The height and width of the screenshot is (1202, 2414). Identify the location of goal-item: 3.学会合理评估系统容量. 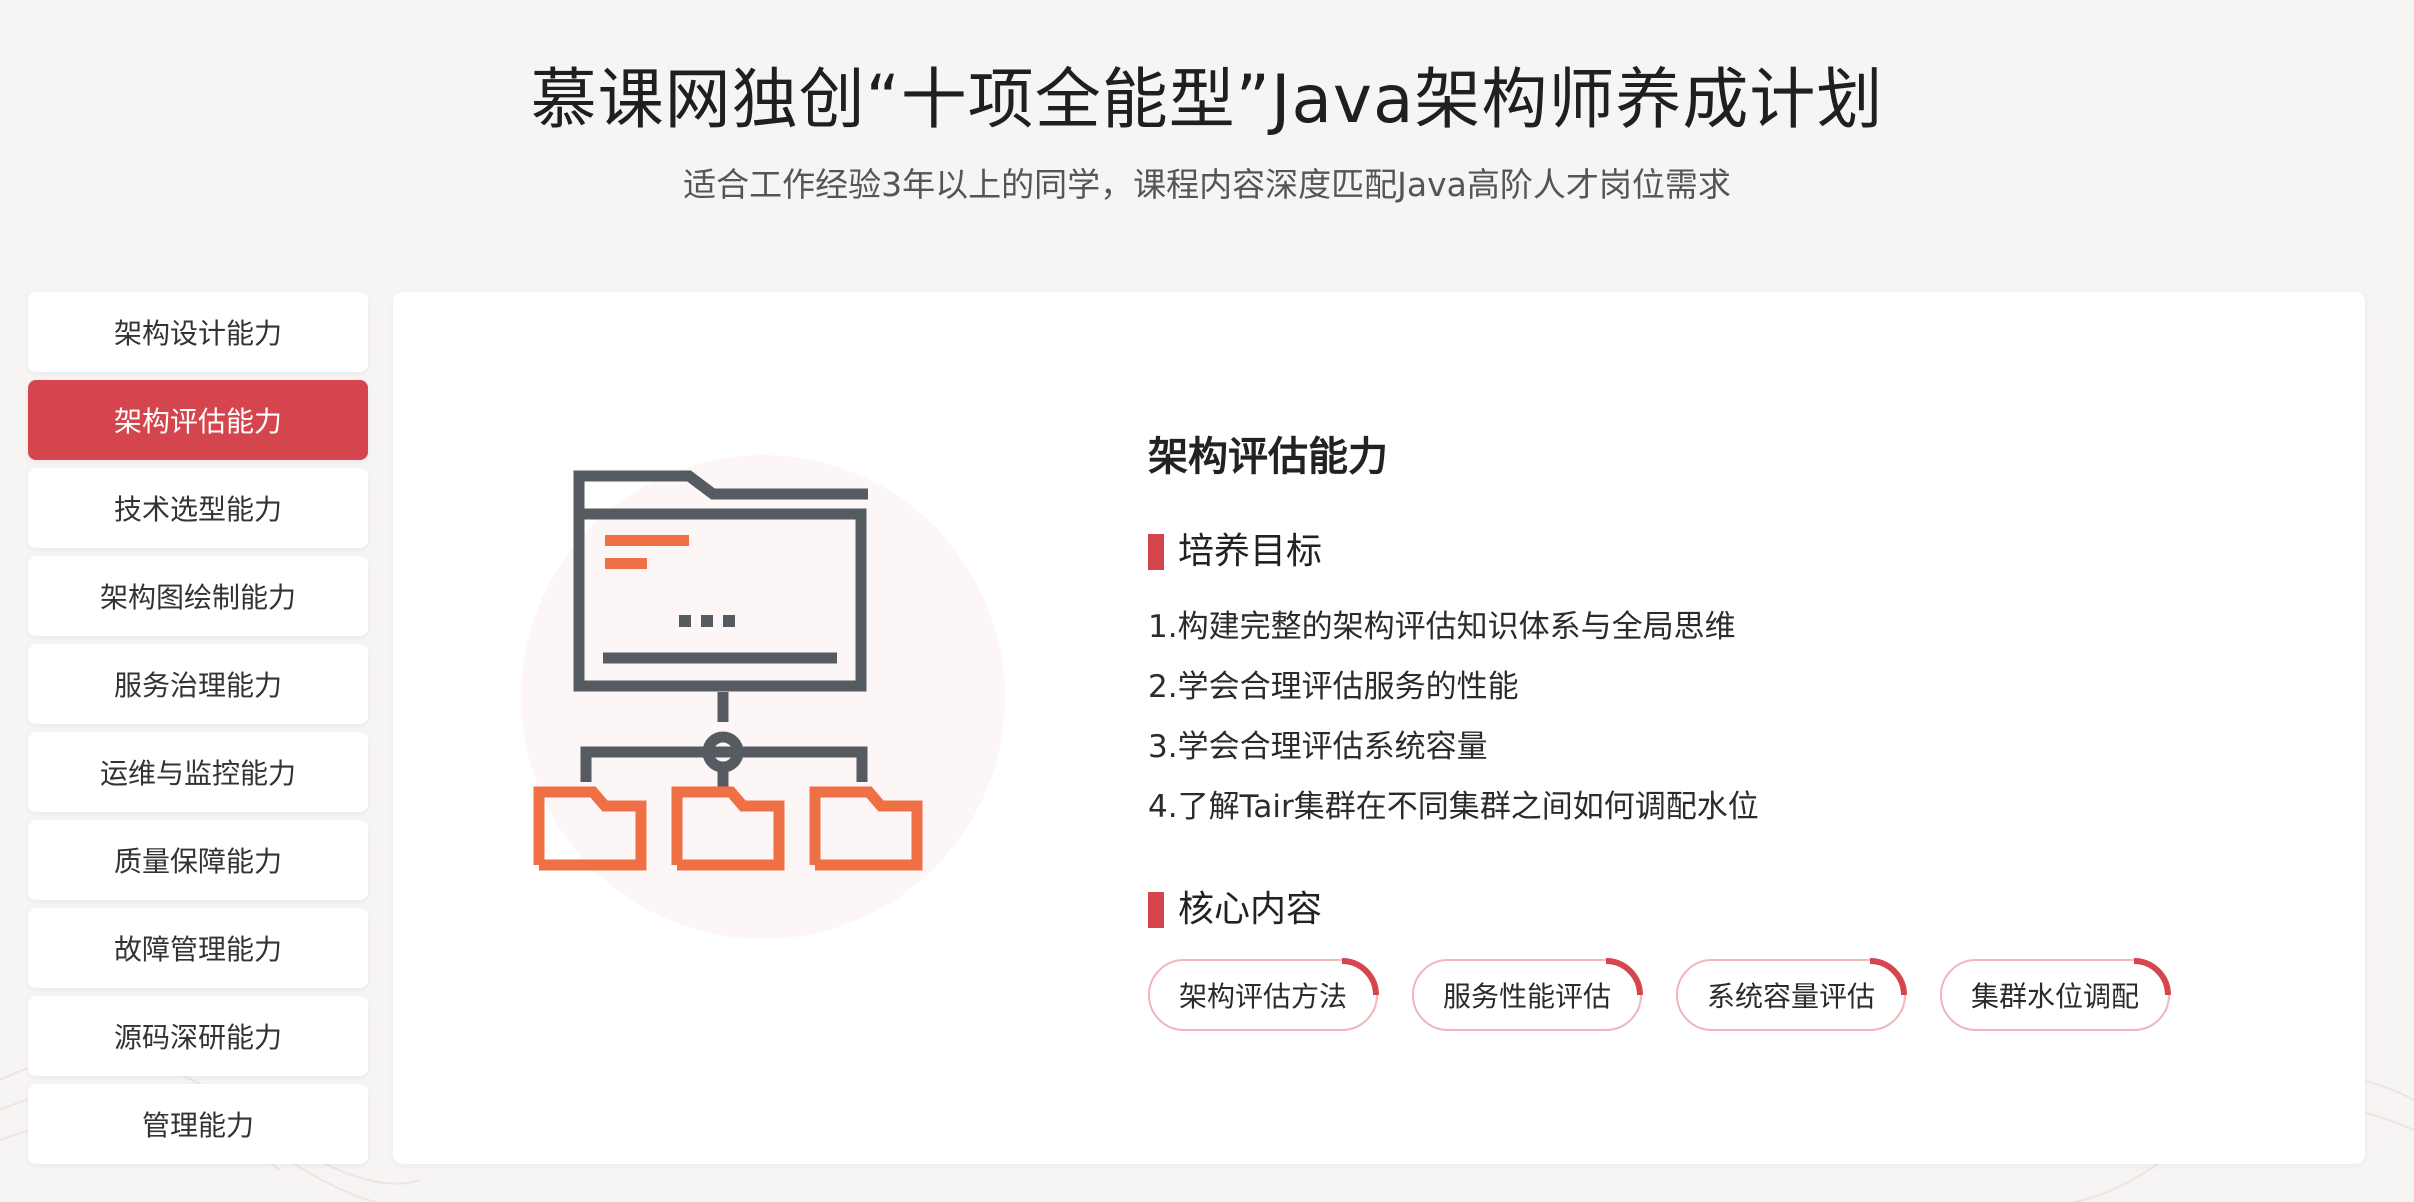
(1318, 747).